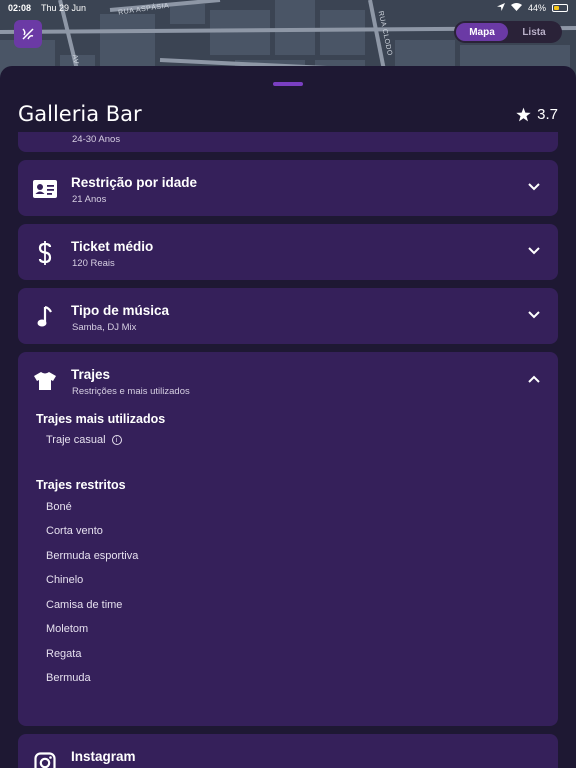 This screenshot has height=768, width=576. Describe the element at coordinates (59, 507) in the screenshot. I see `restricted-attire-item: Boné` at that location.